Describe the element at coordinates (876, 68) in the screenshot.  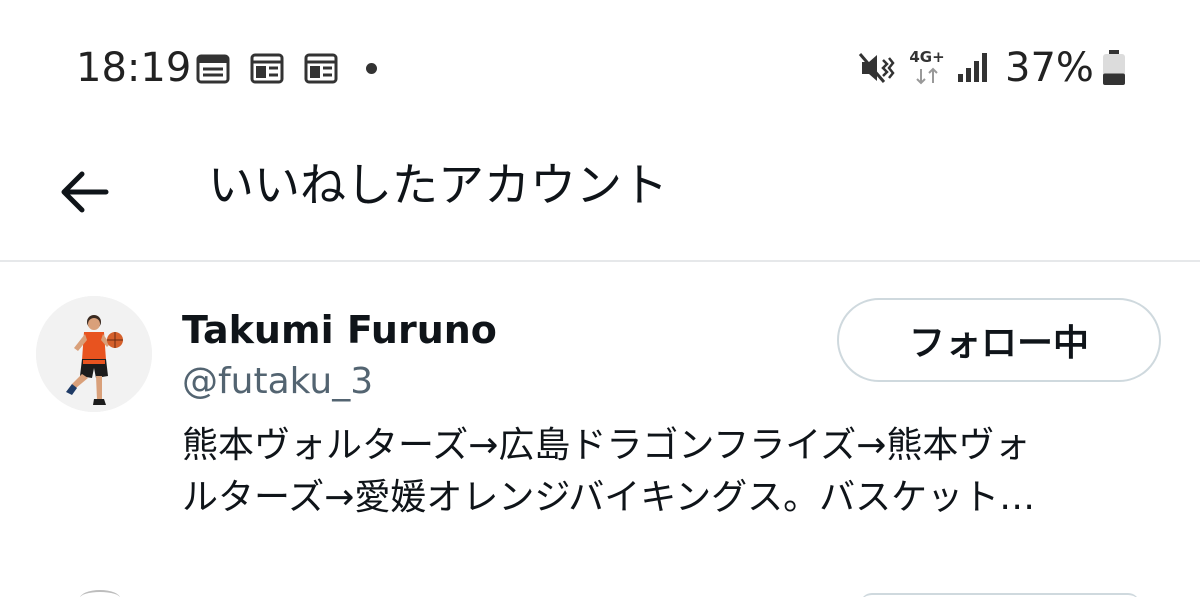
I see `vibrate-mute-icon` at that location.